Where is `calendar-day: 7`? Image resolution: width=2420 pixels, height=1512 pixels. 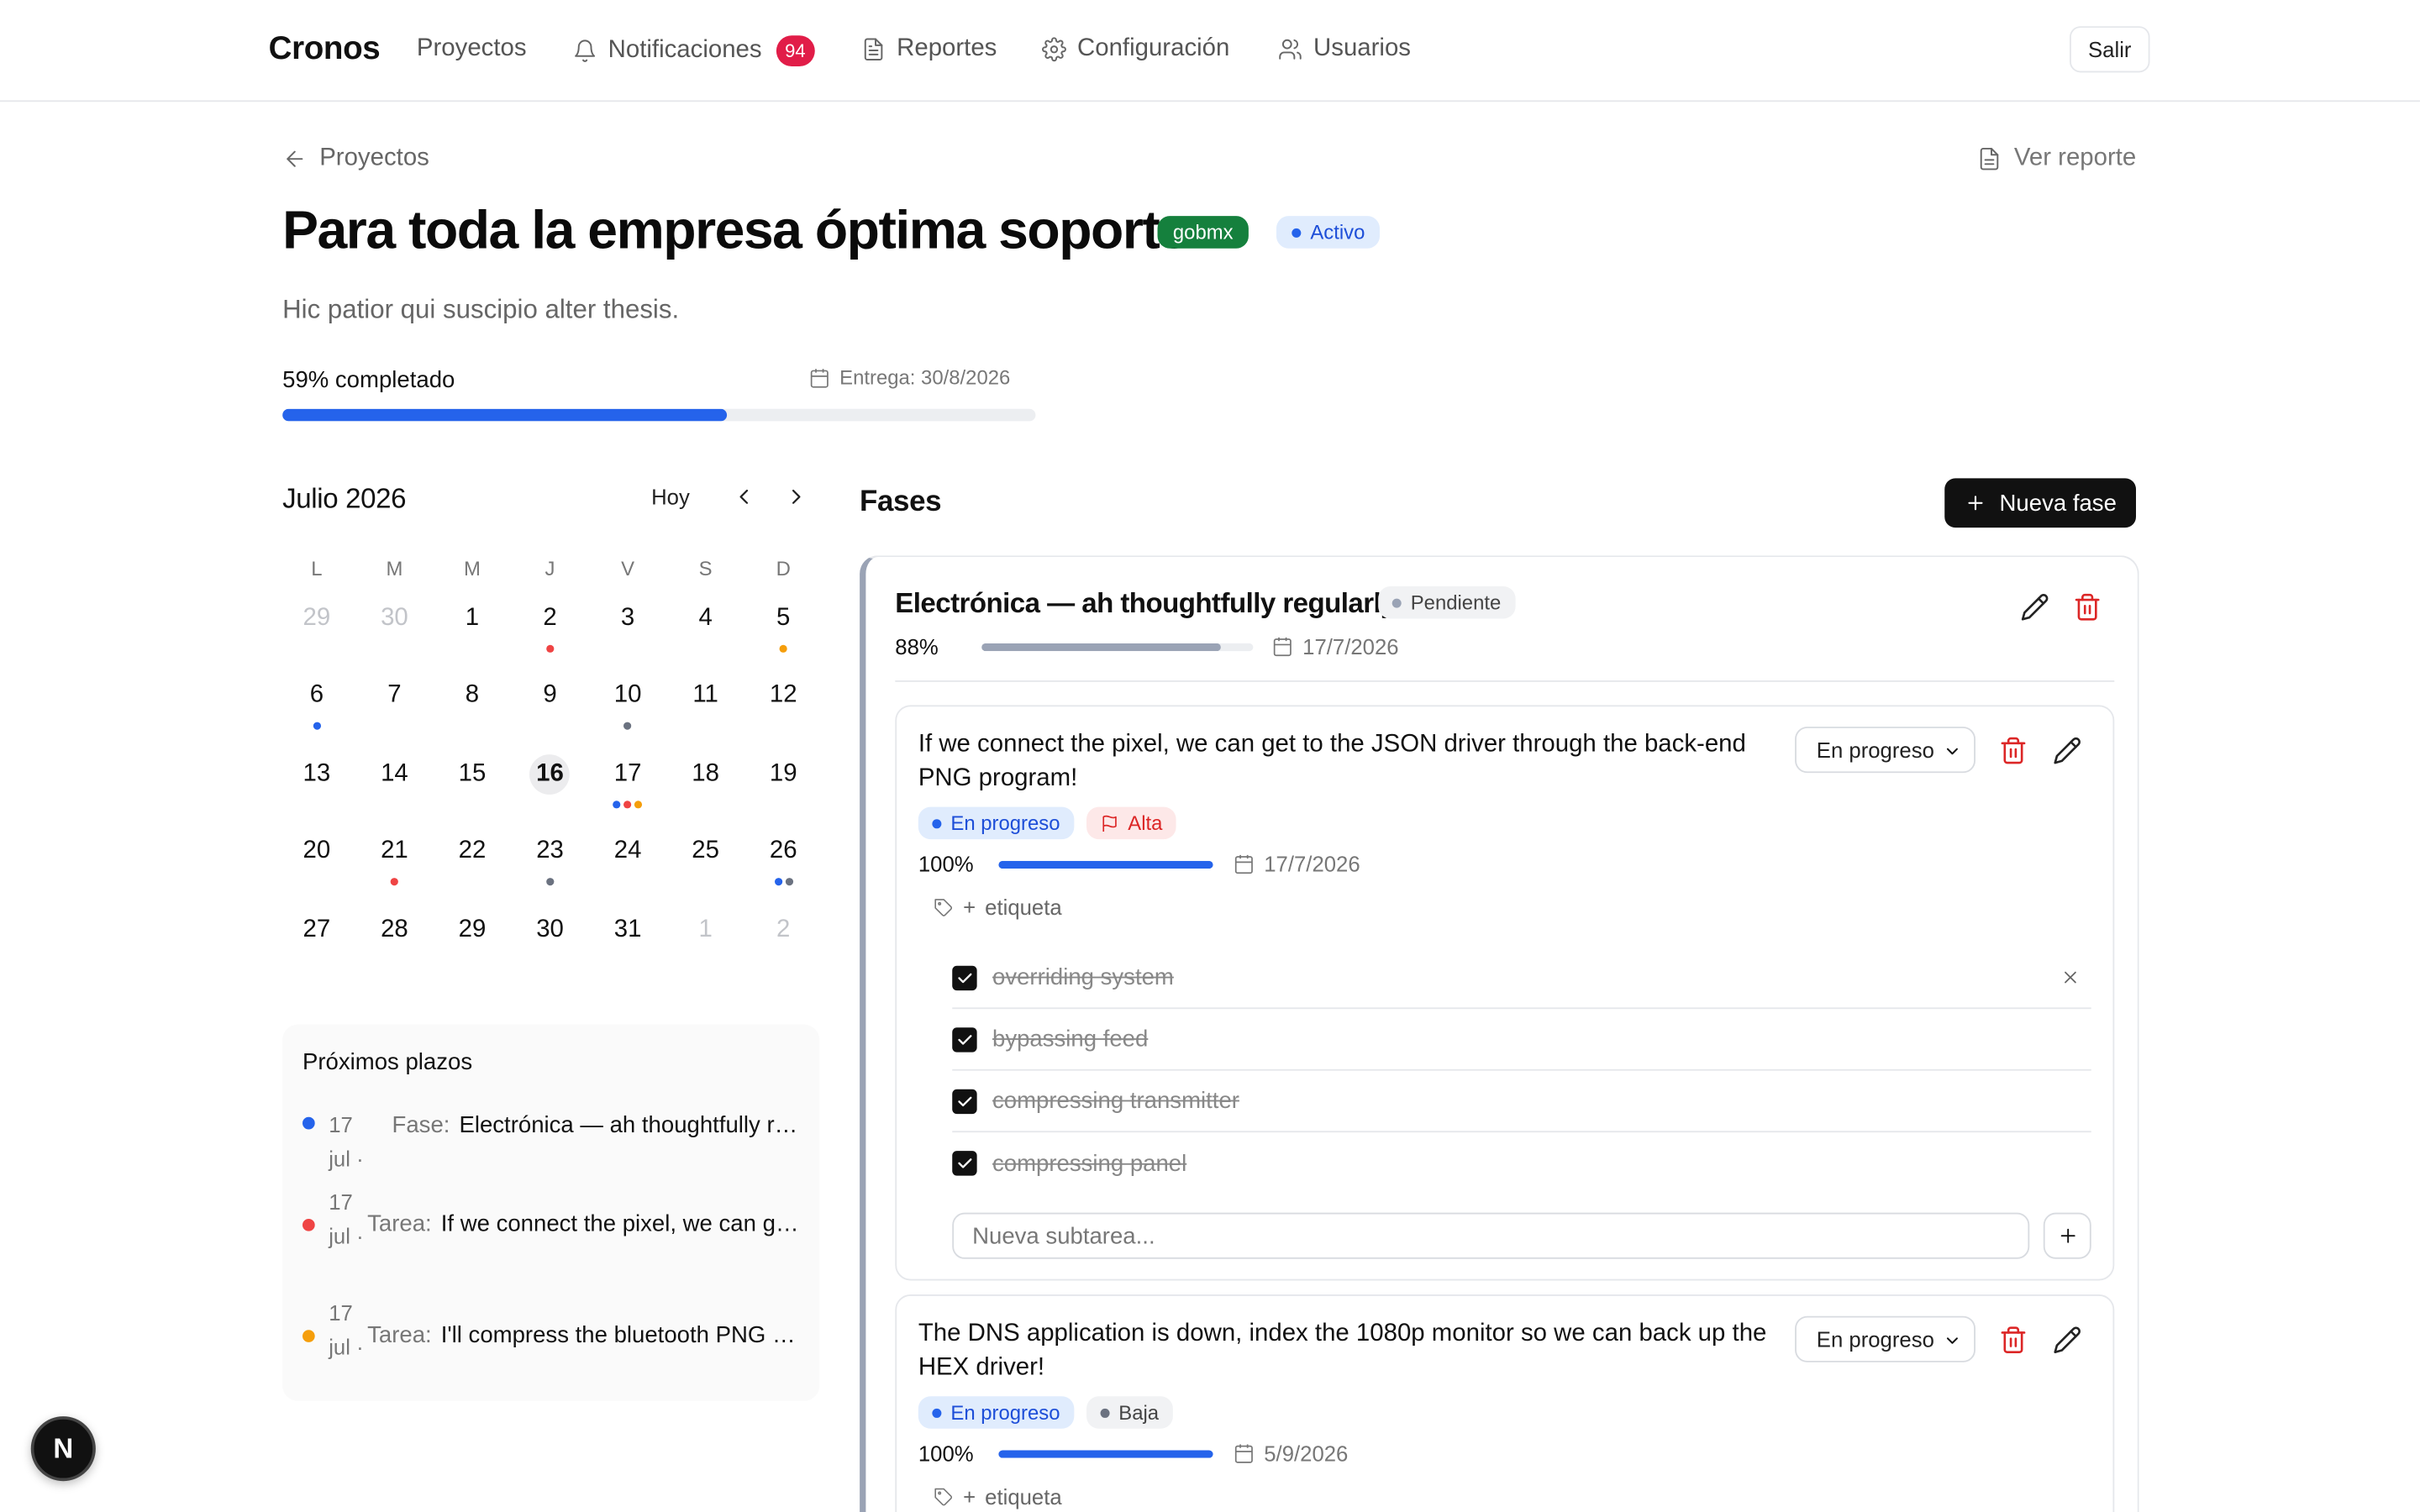 calendar-day: 7 is located at coordinates (394, 706).